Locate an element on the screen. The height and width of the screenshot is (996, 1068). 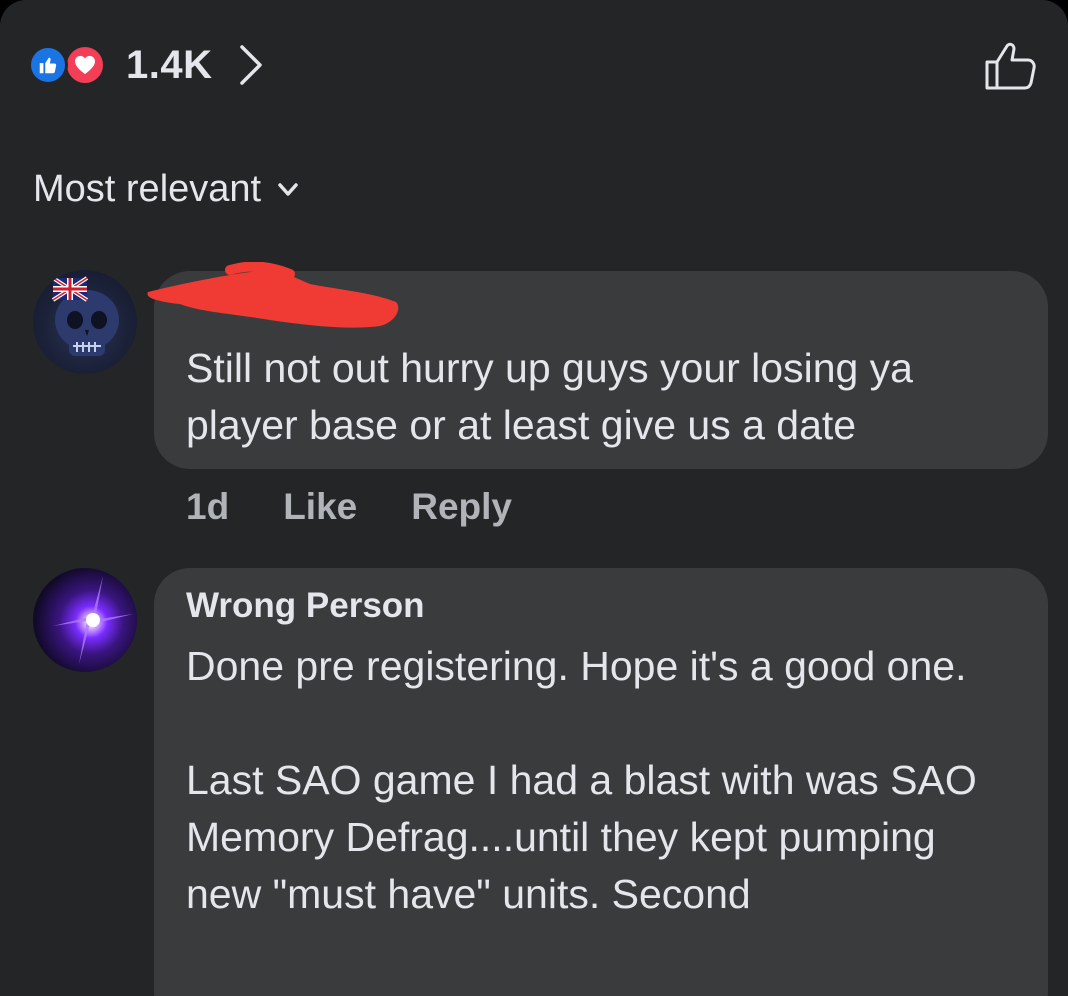
comment-actions: 1d Like Reply is located at coordinates (349, 507).